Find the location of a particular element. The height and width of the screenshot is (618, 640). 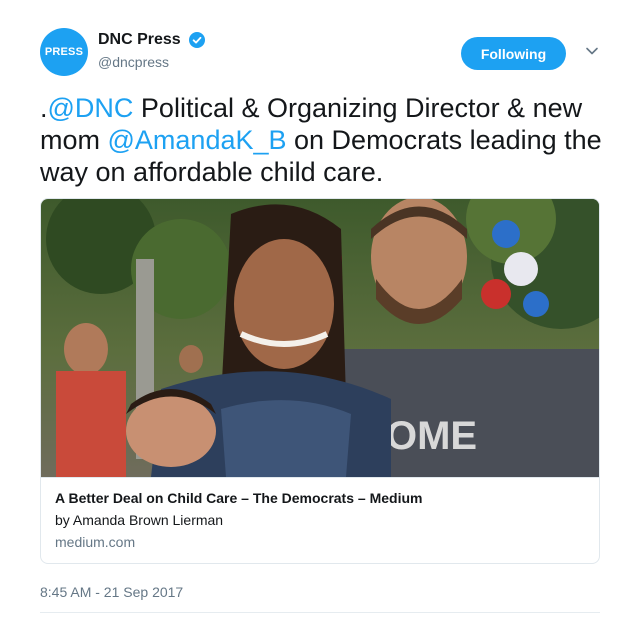

svg-text: OME is located at coordinates (431, 436).